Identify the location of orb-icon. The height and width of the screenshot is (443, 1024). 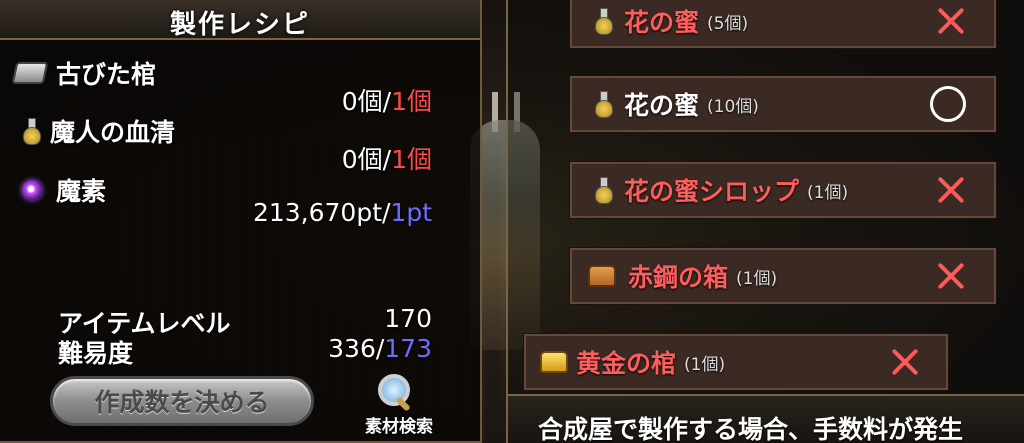
(32, 190).